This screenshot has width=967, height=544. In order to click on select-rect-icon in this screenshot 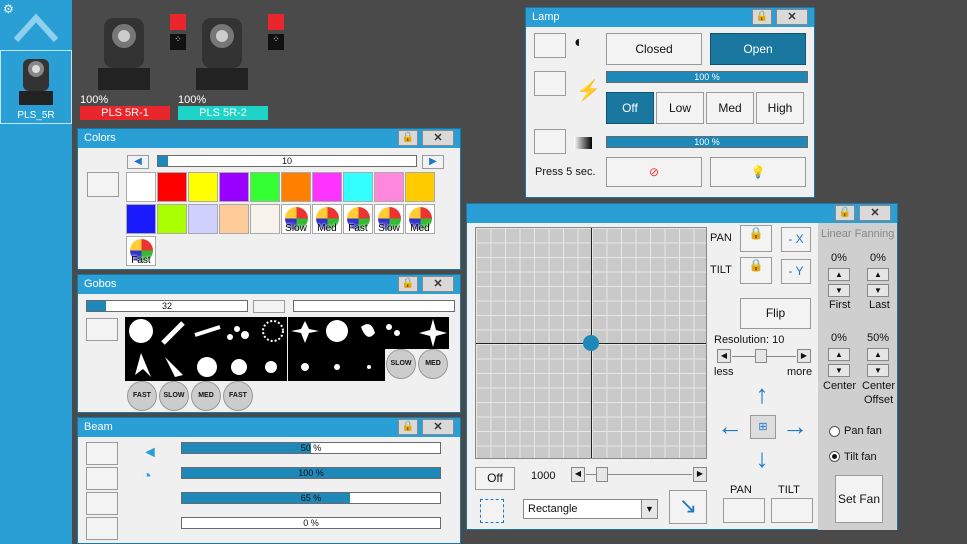, I will do `click(492, 511)`.